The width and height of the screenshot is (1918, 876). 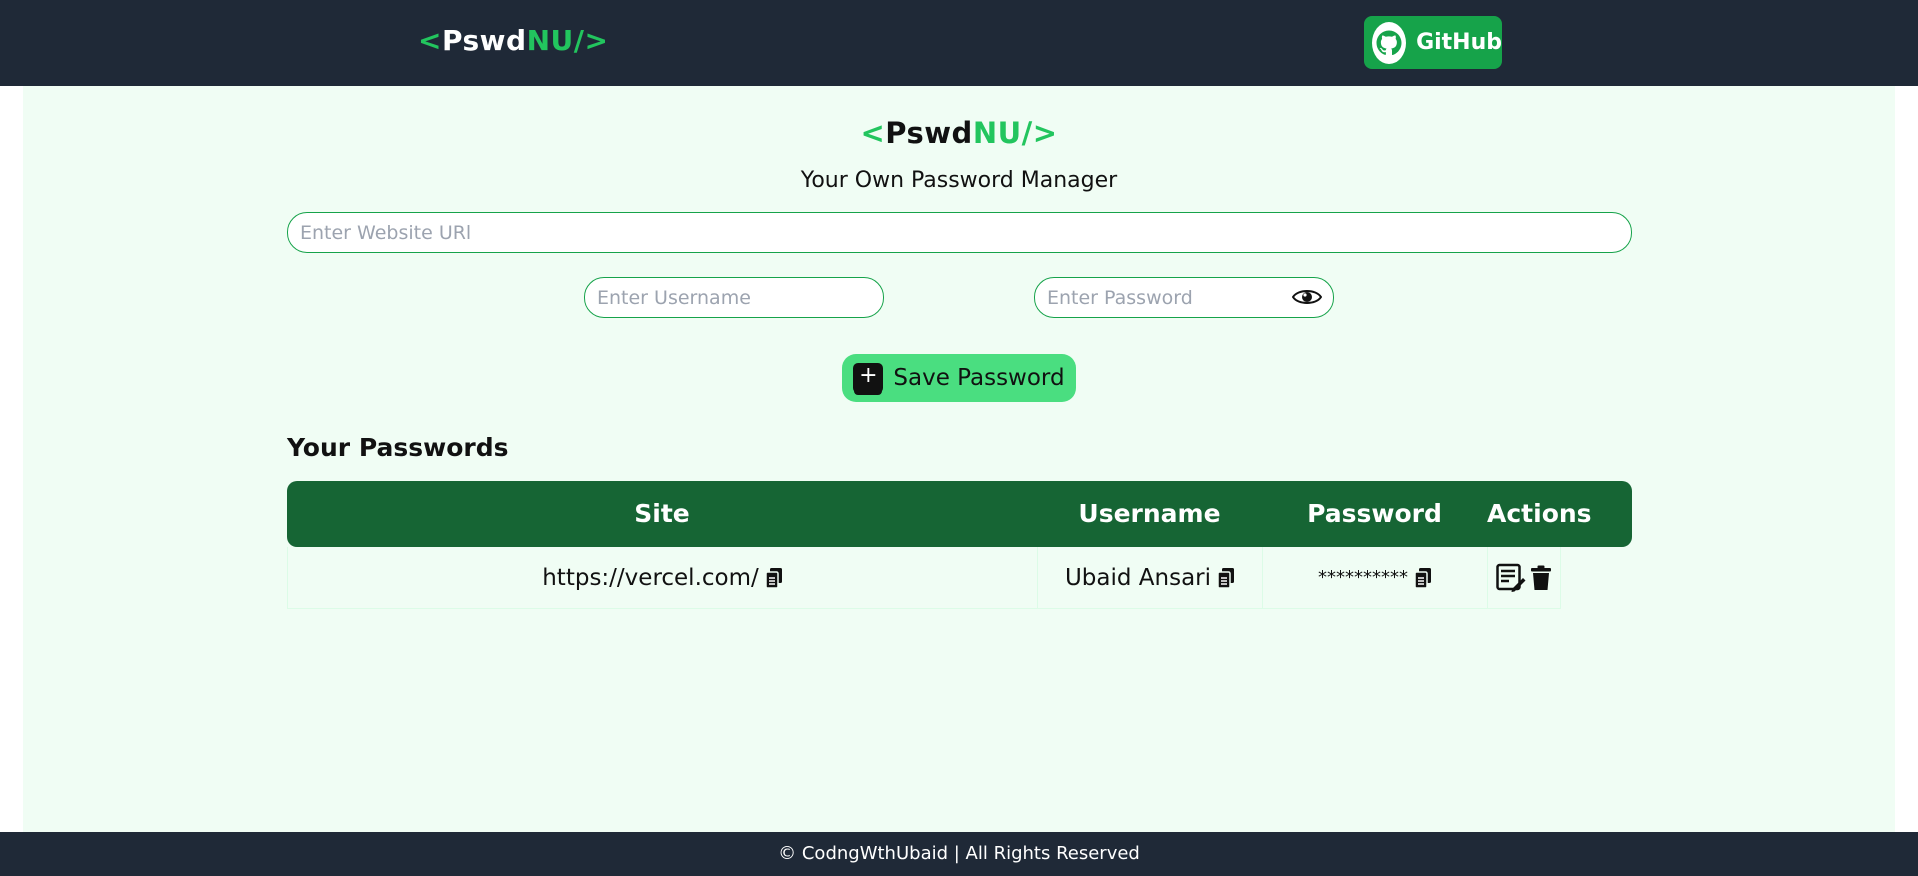 What do you see at coordinates (398, 447) in the screenshot?
I see `passwords-section-title: Your Passwords` at bounding box center [398, 447].